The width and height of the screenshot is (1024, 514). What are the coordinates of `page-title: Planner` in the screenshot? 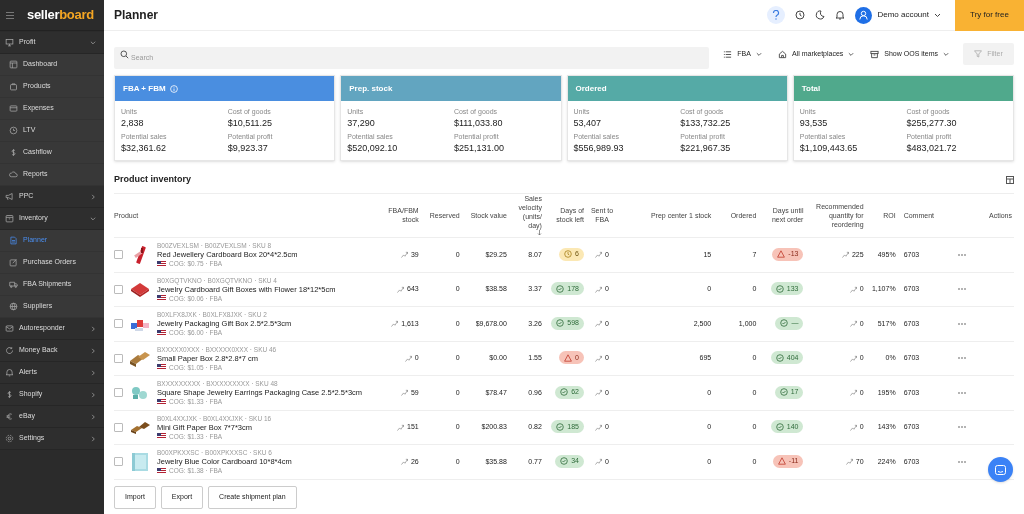 It's located at (136, 15).